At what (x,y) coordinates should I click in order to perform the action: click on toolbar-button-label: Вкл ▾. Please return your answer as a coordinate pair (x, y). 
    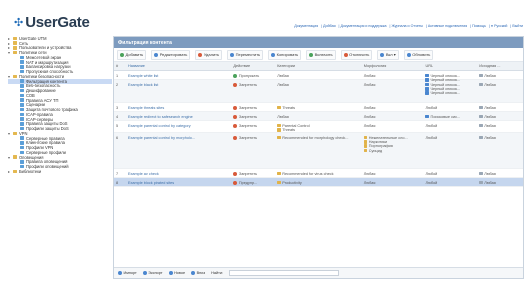
    Looking at the image, I should click on (390, 54).